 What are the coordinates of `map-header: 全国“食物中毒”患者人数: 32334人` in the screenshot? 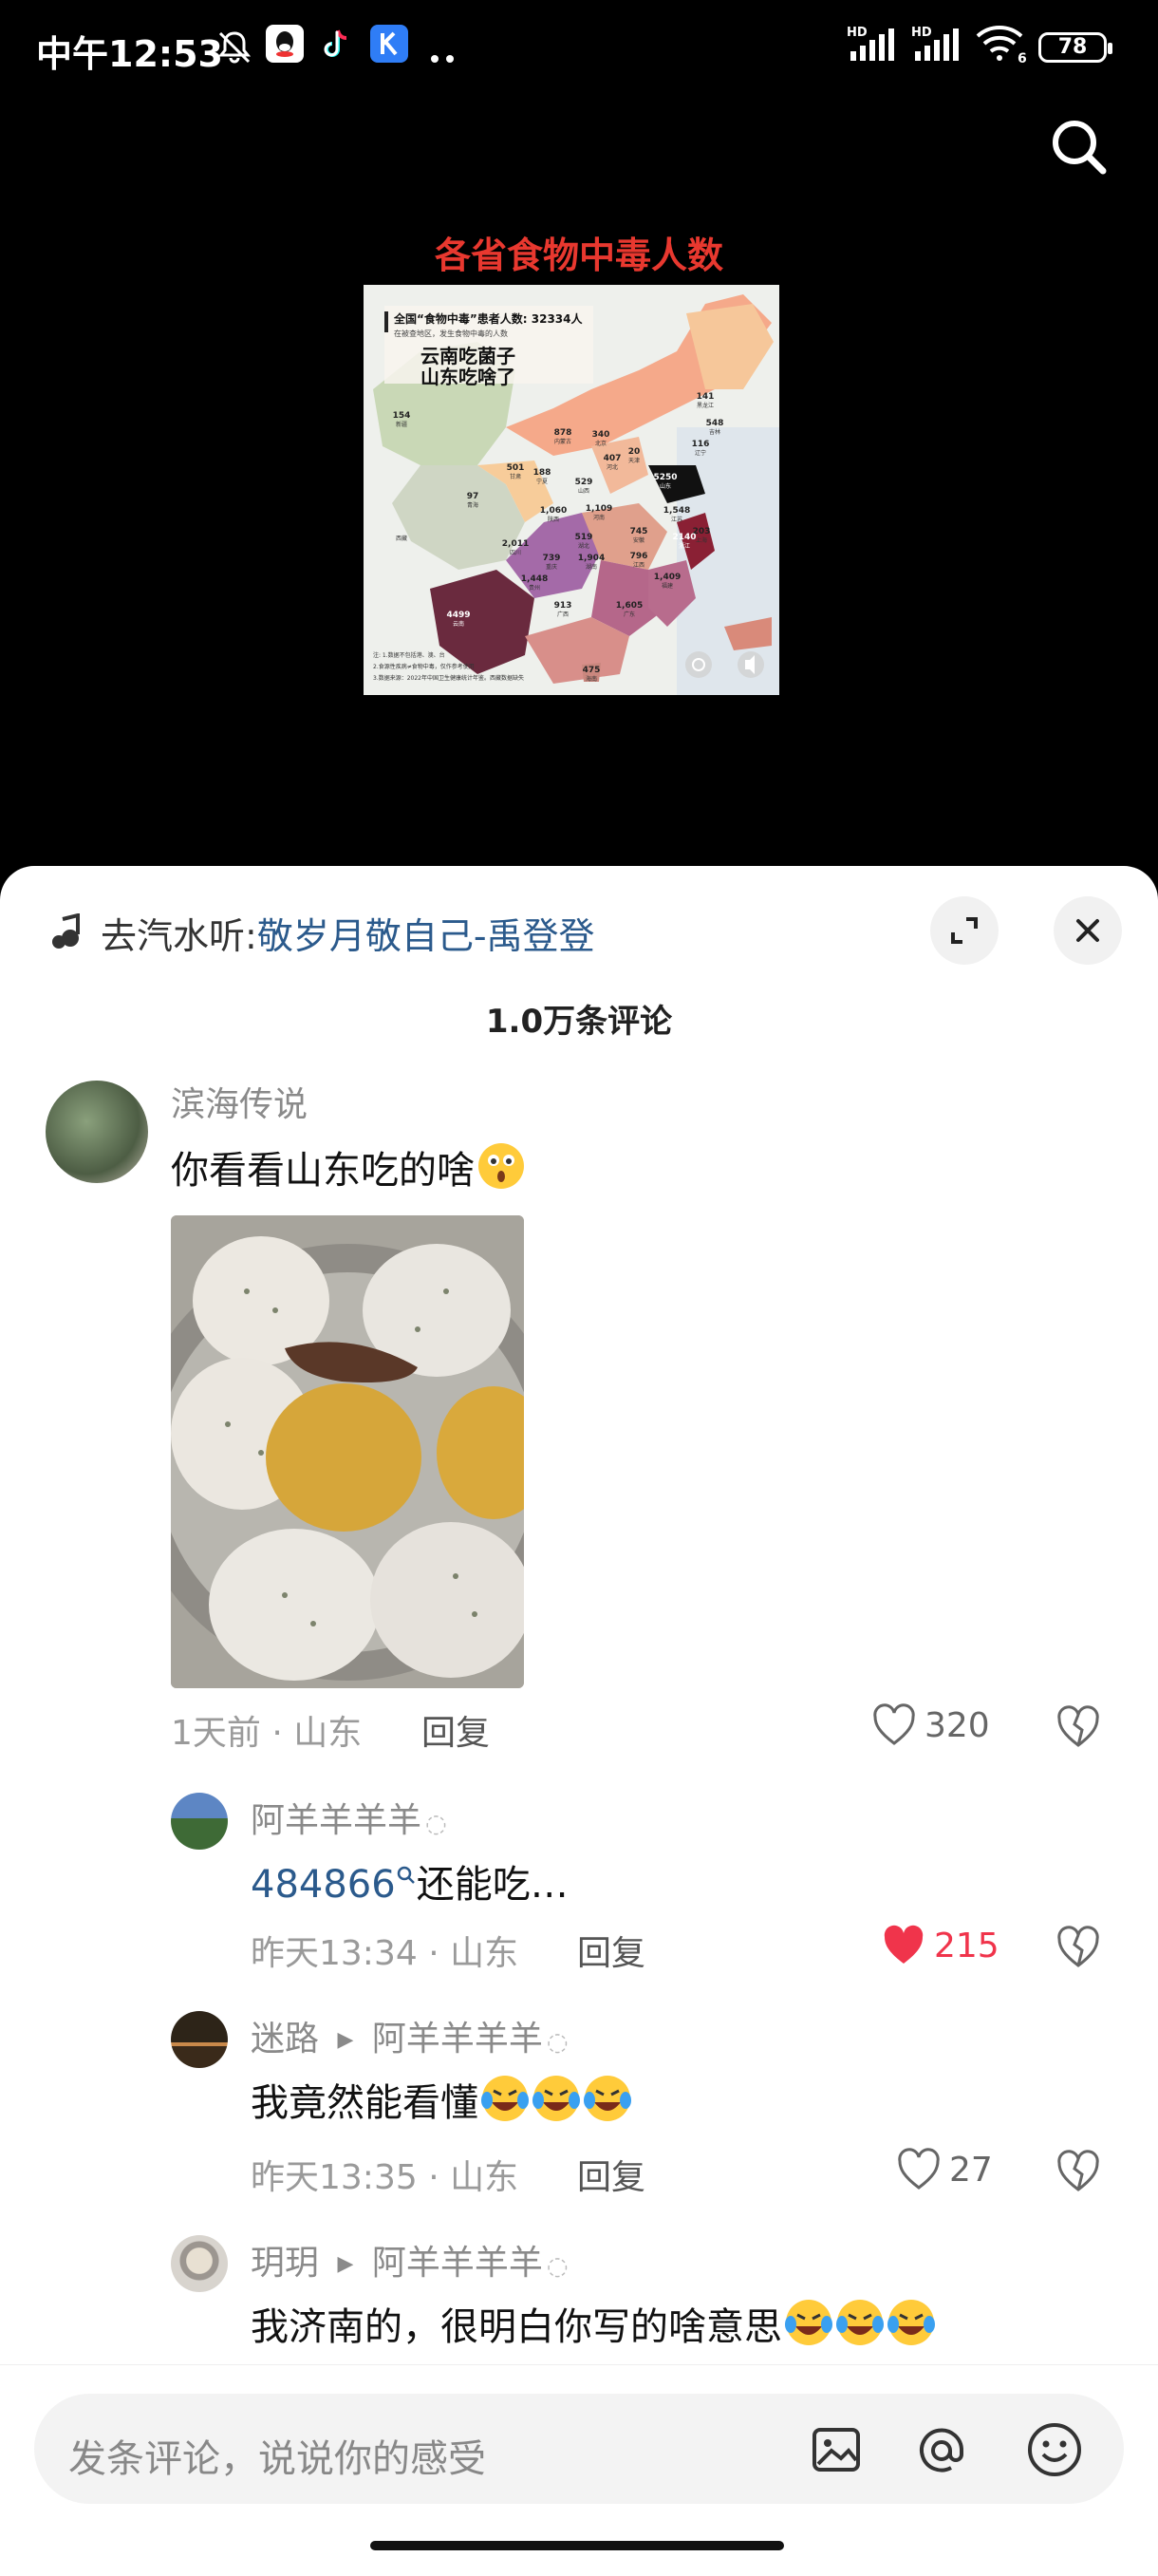 It's located at (488, 318).